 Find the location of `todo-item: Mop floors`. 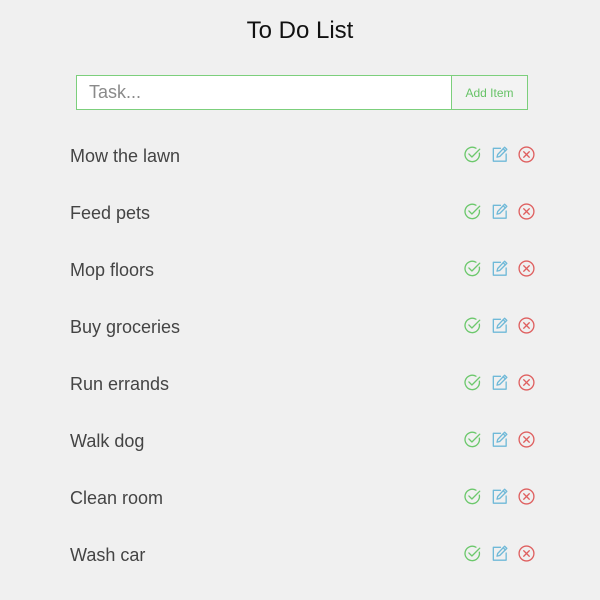

todo-item: Mop floors is located at coordinates (305, 269).